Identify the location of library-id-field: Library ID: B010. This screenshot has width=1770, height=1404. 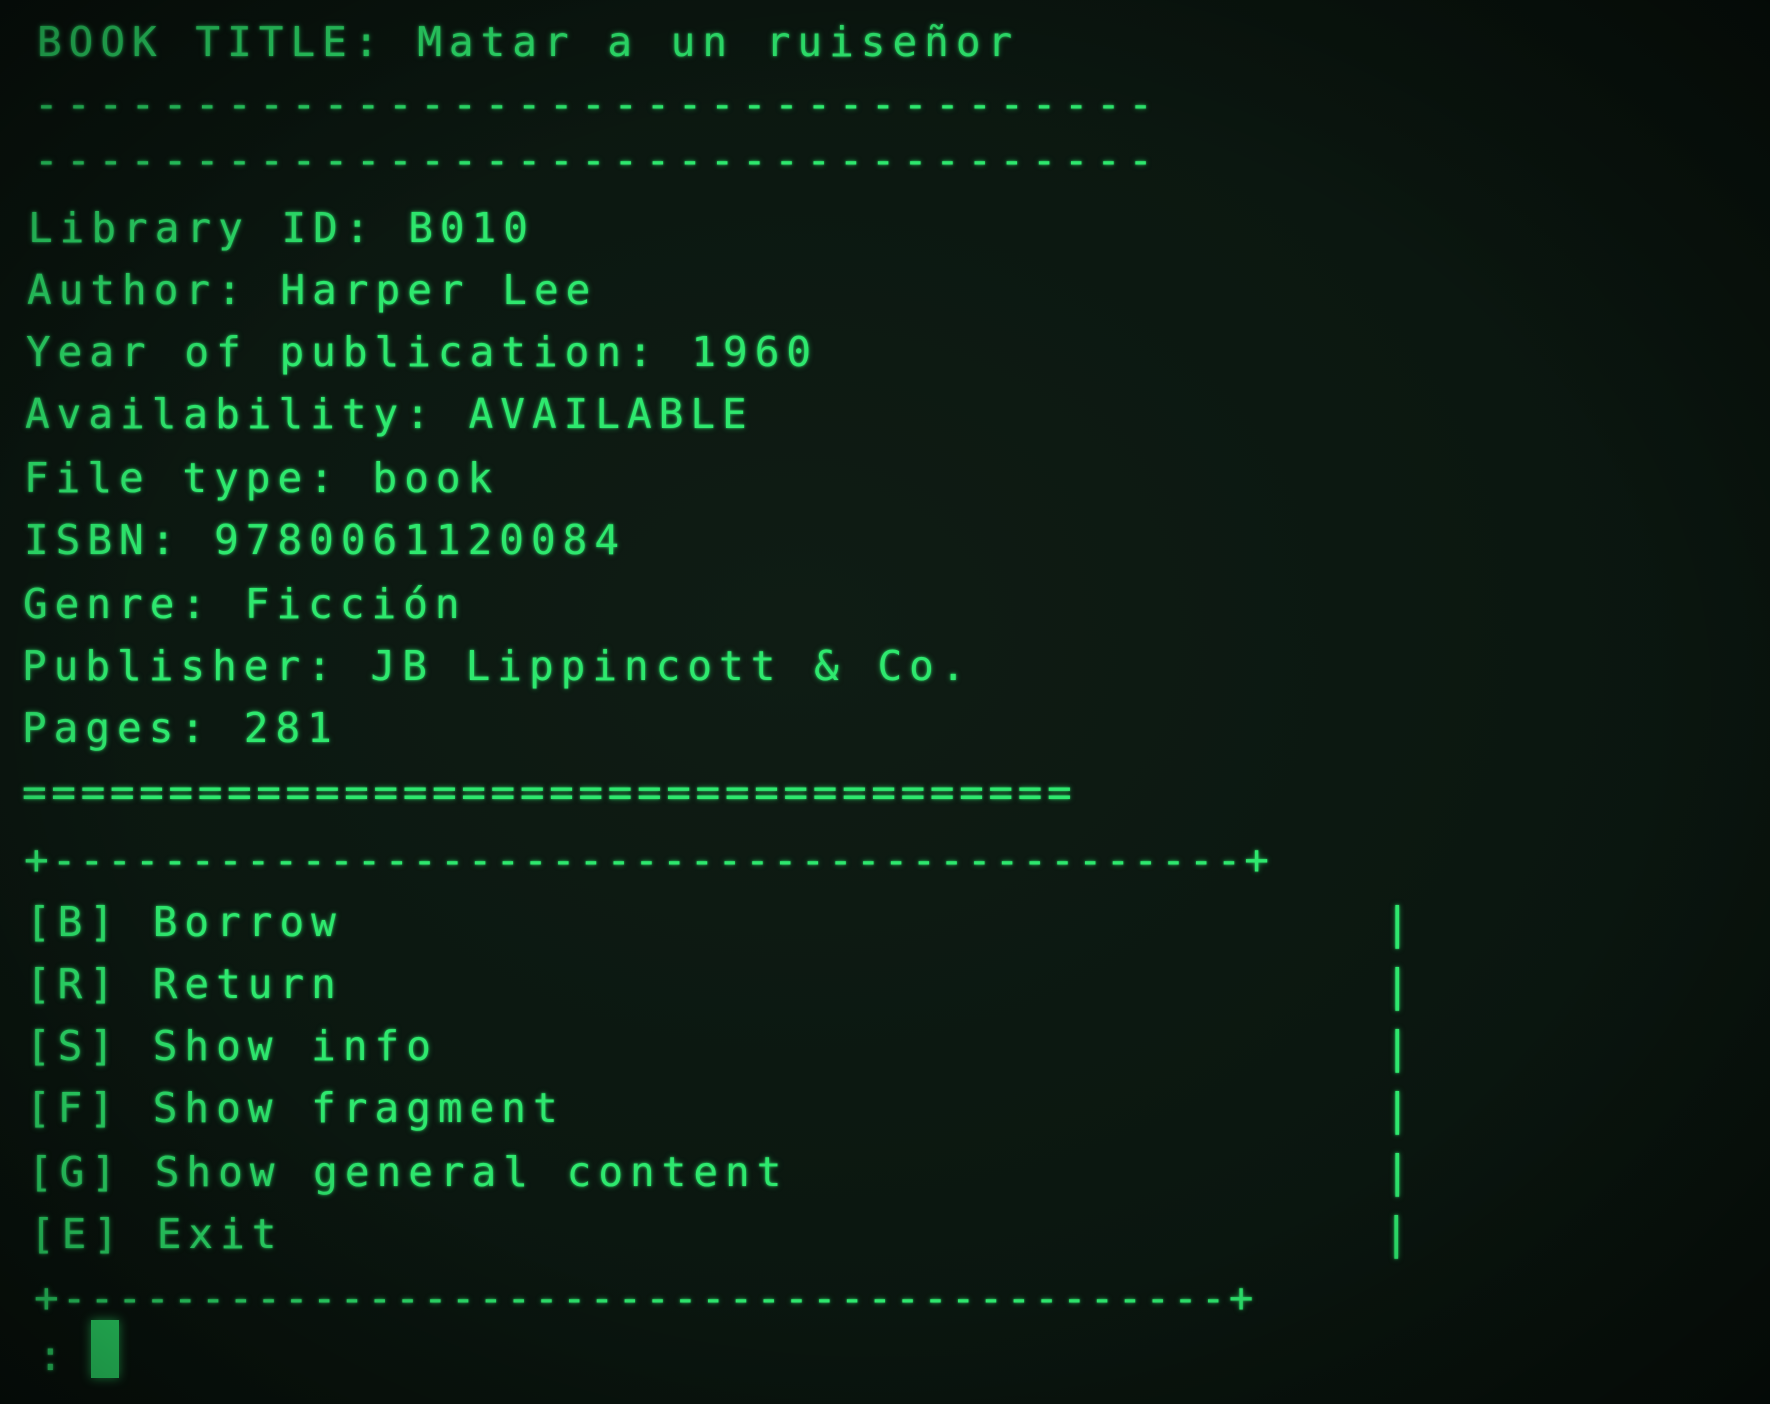
(281, 228).